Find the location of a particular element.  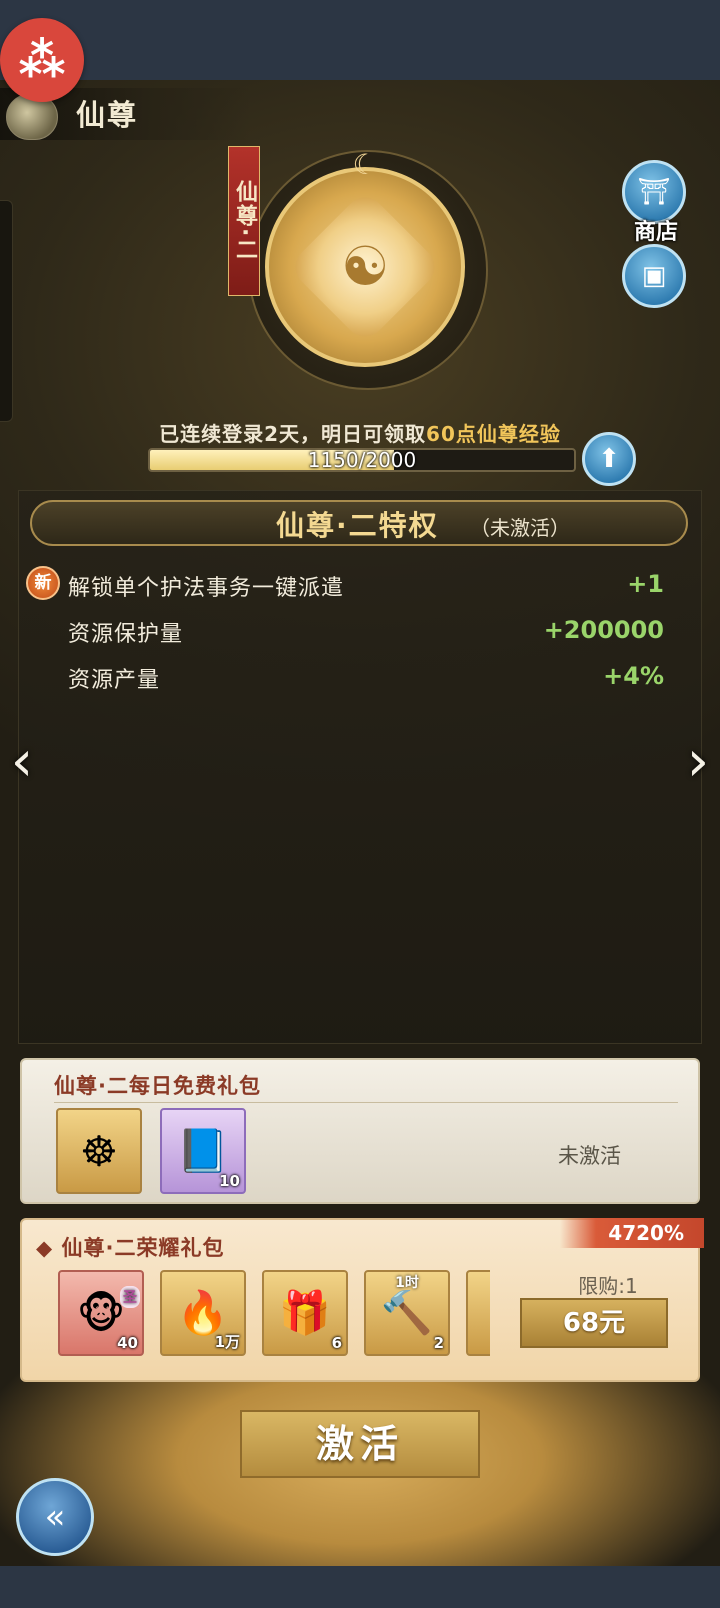

meditating-figure-icon: ☸ is located at coordinates (99, 1151).